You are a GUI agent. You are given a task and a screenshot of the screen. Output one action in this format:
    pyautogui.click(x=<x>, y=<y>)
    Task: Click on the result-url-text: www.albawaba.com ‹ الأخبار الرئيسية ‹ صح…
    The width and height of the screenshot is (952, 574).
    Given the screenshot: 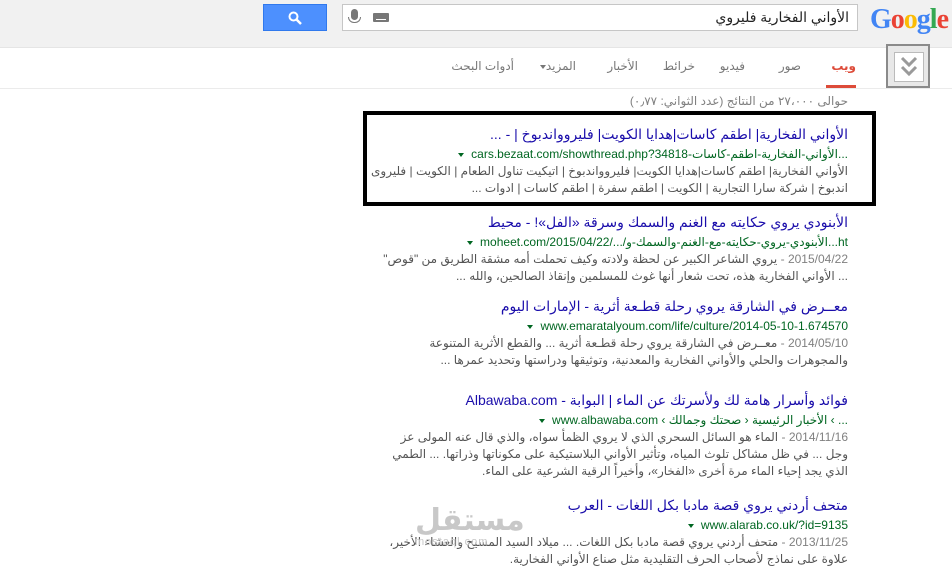 What is the action you would take?
    pyautogui.click(x=700, y=420)
    